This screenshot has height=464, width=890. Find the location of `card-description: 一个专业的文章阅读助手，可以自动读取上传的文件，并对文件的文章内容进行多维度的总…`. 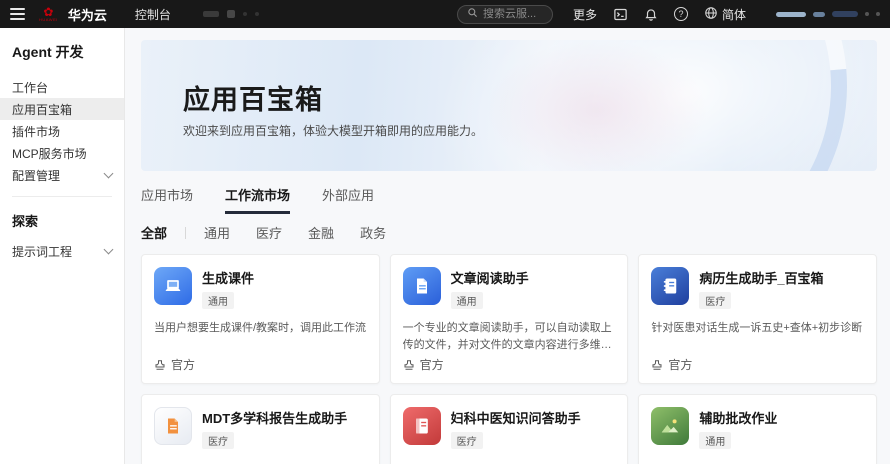

card-description: 一个专业的文章阅读助手，可以自动读取上传的文件，并对文件的文章内容进行多维度的总… is located at coordinates (507, 337).